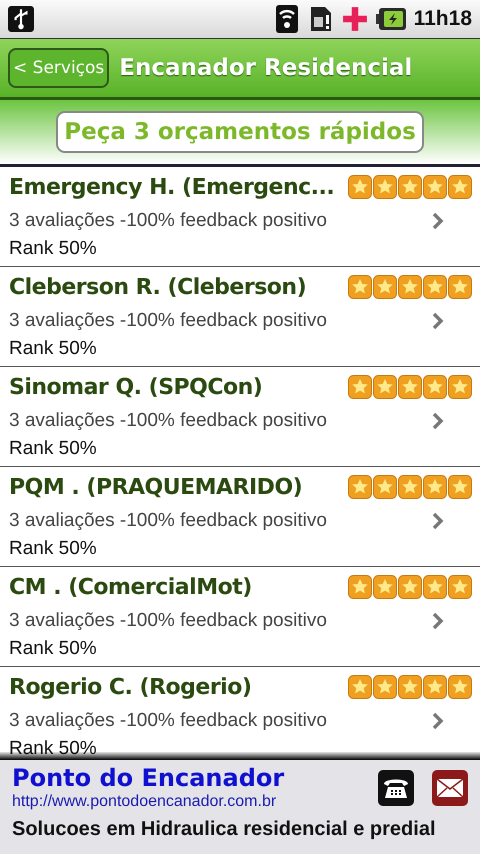  I want to click on wifi-icon, so click(287, 19).